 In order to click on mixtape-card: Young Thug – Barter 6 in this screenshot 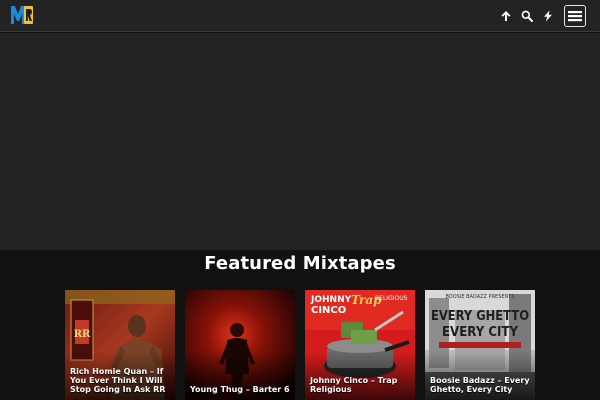, I will do `click(240, 345)`.